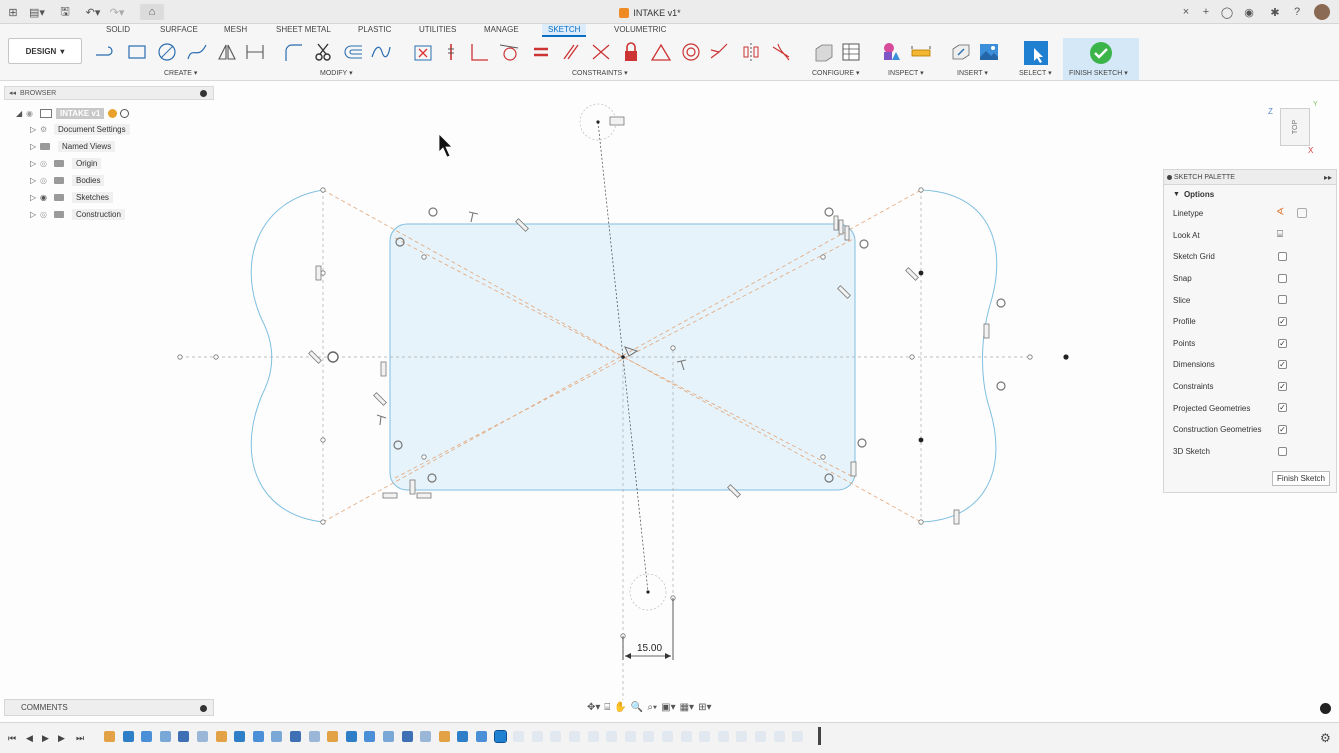 The image size is (1339, 753). What do you see at coordinates (180, 73) in the screenshot?
I see `create-group-label: CREATE ▾` at bounding box center [180, 73].